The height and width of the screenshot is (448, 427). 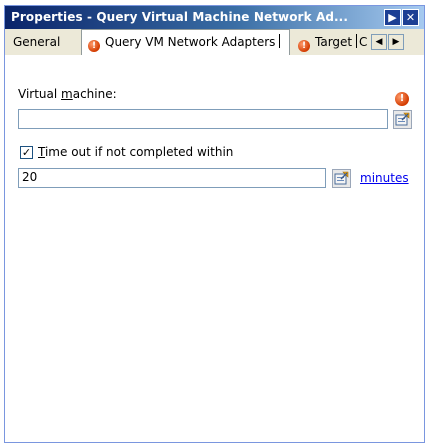 I want to click on label-text: Virtual, so click(x=40, y=94).